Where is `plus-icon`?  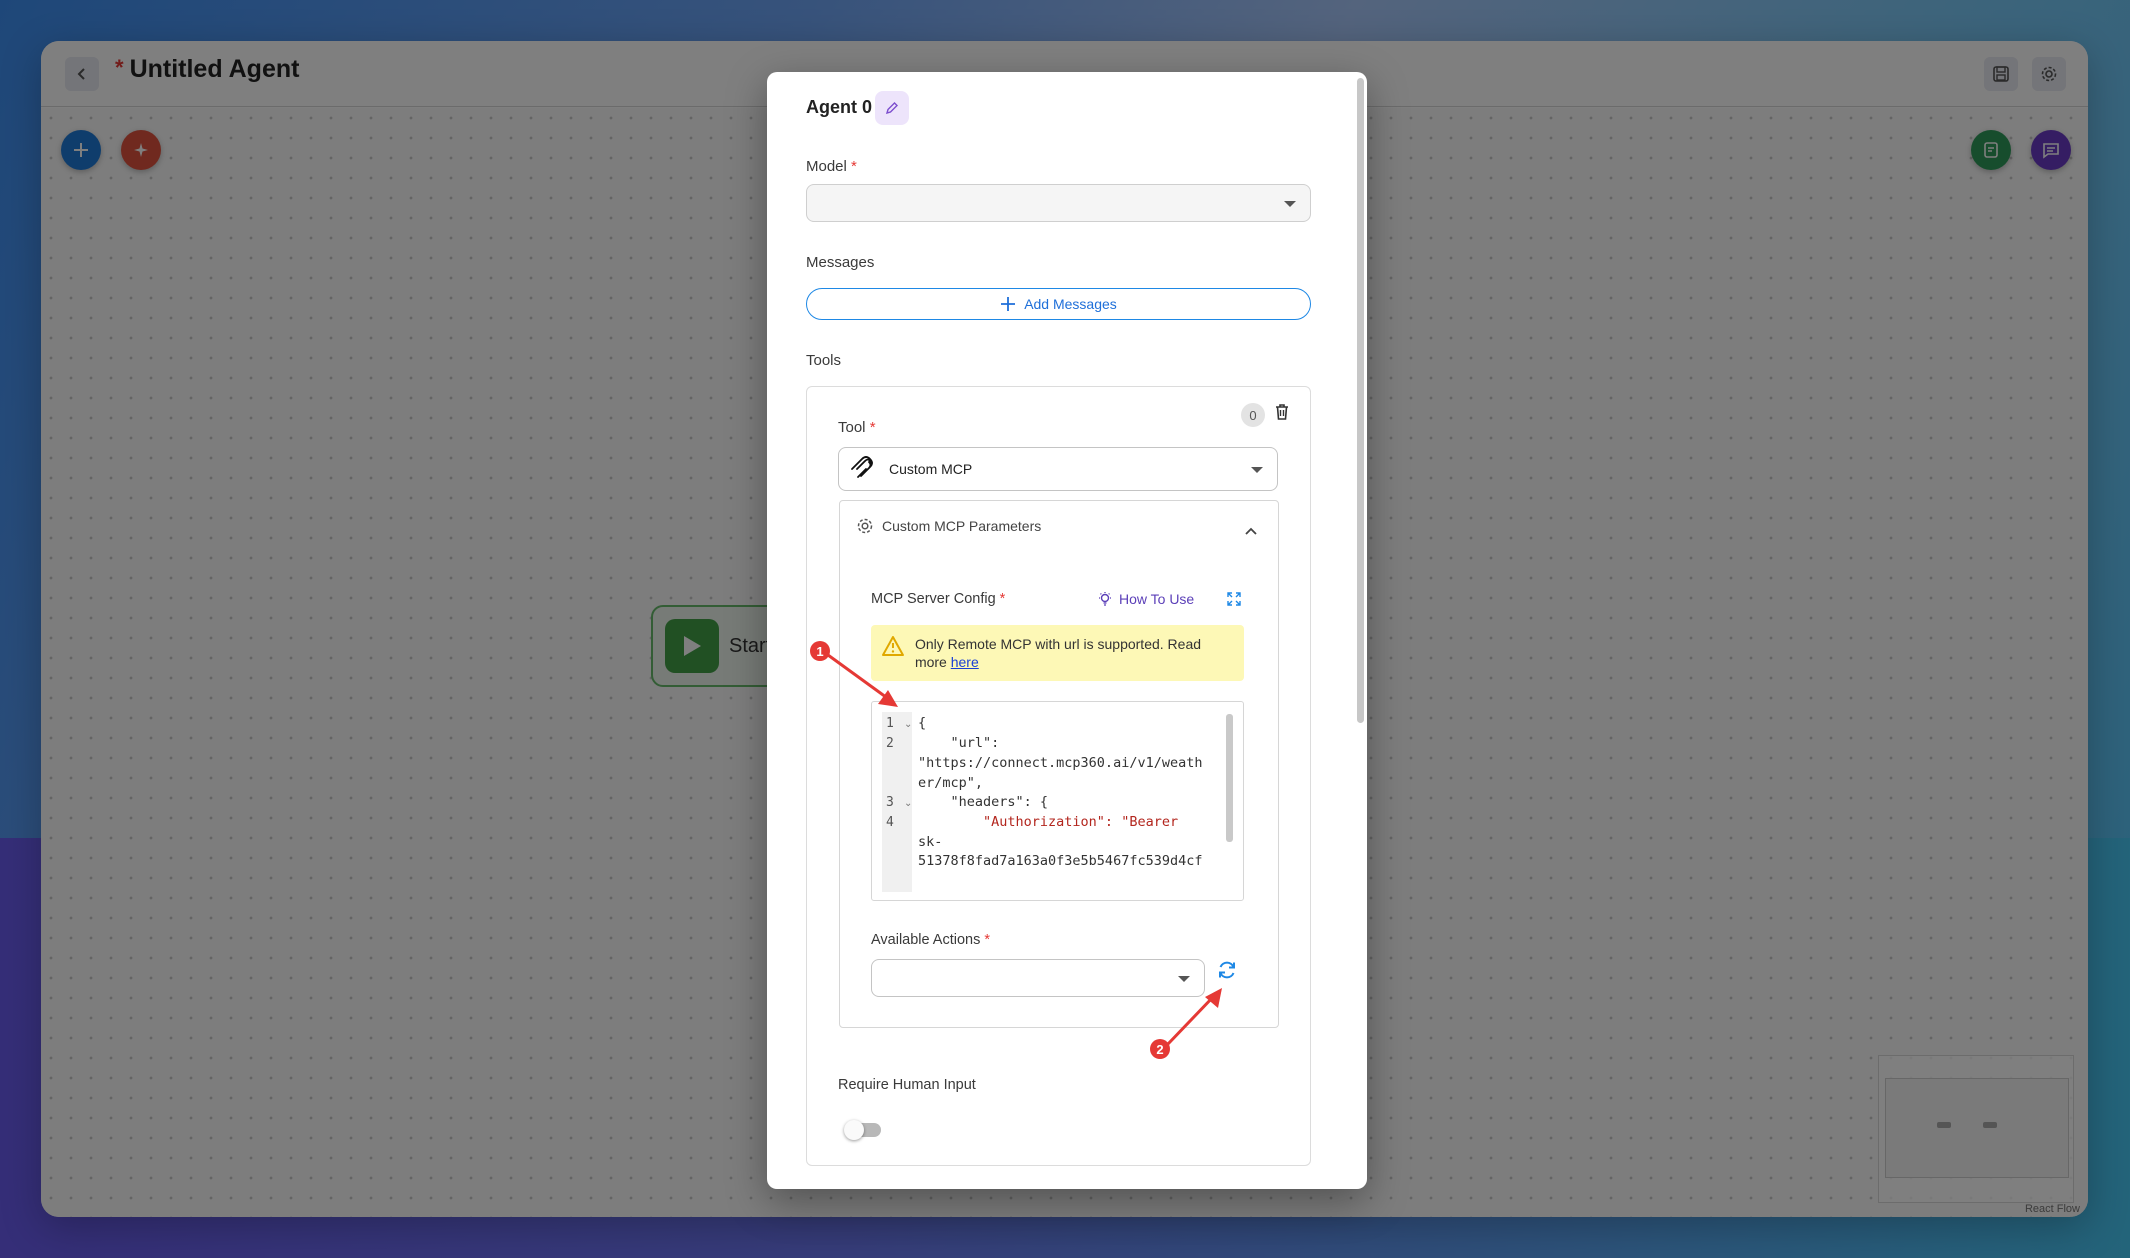 plus-icon is located at coordinates (1008, 304).